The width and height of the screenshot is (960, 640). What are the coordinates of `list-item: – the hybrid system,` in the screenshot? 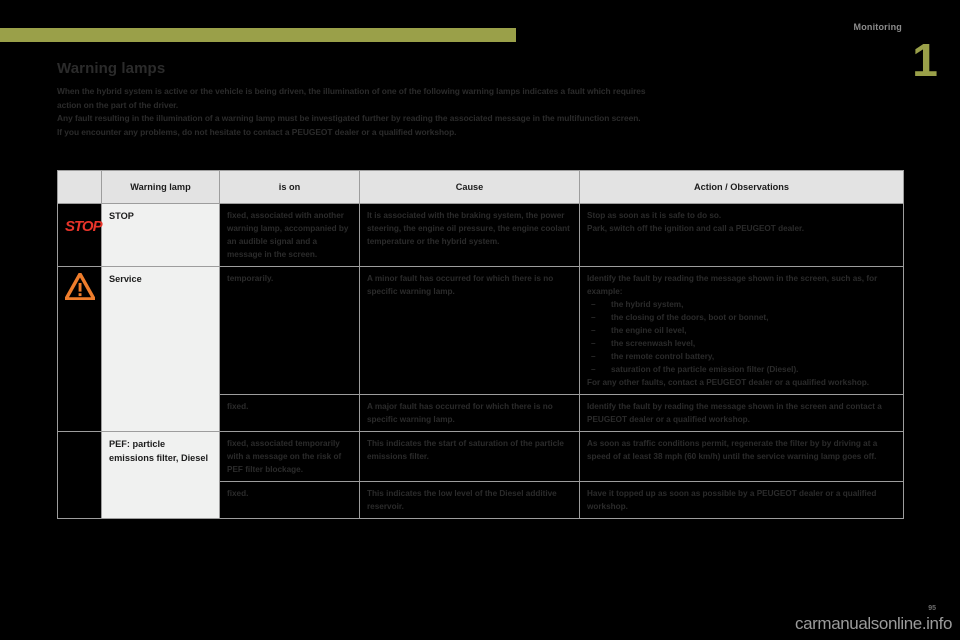 It's located at (741, 304).